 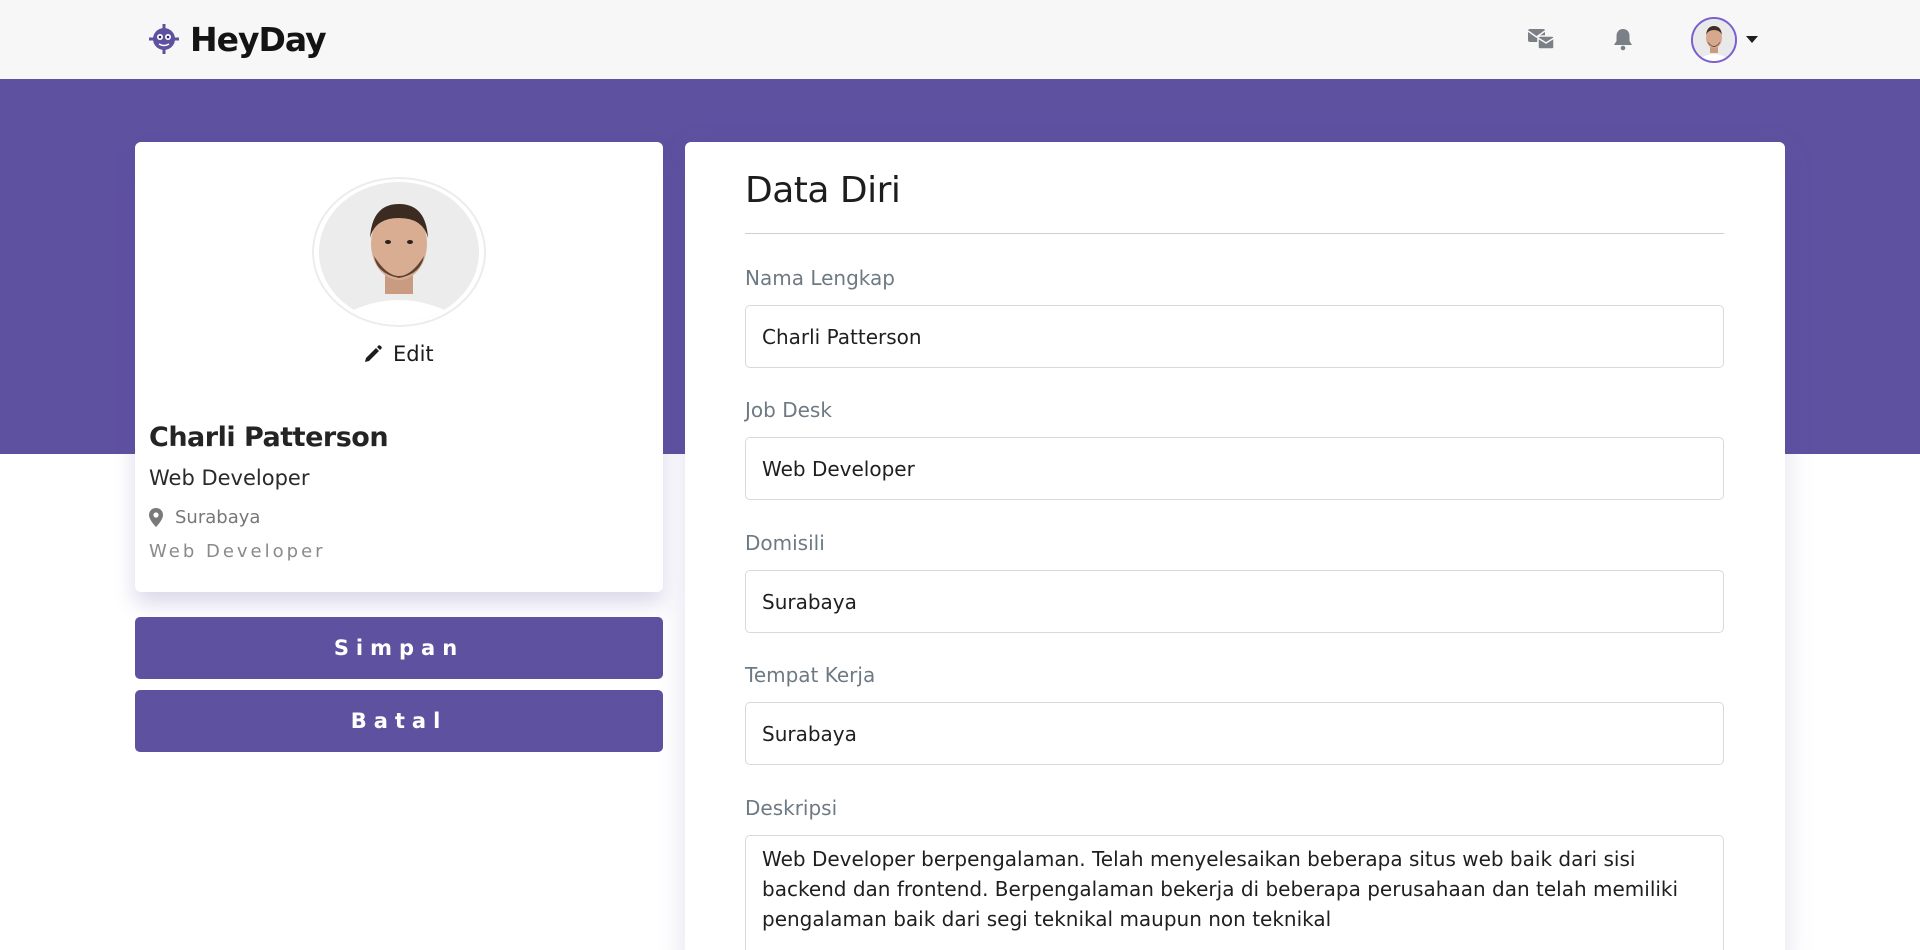 I want to click on profile-portrait-icon, so click(x=399, y=252).